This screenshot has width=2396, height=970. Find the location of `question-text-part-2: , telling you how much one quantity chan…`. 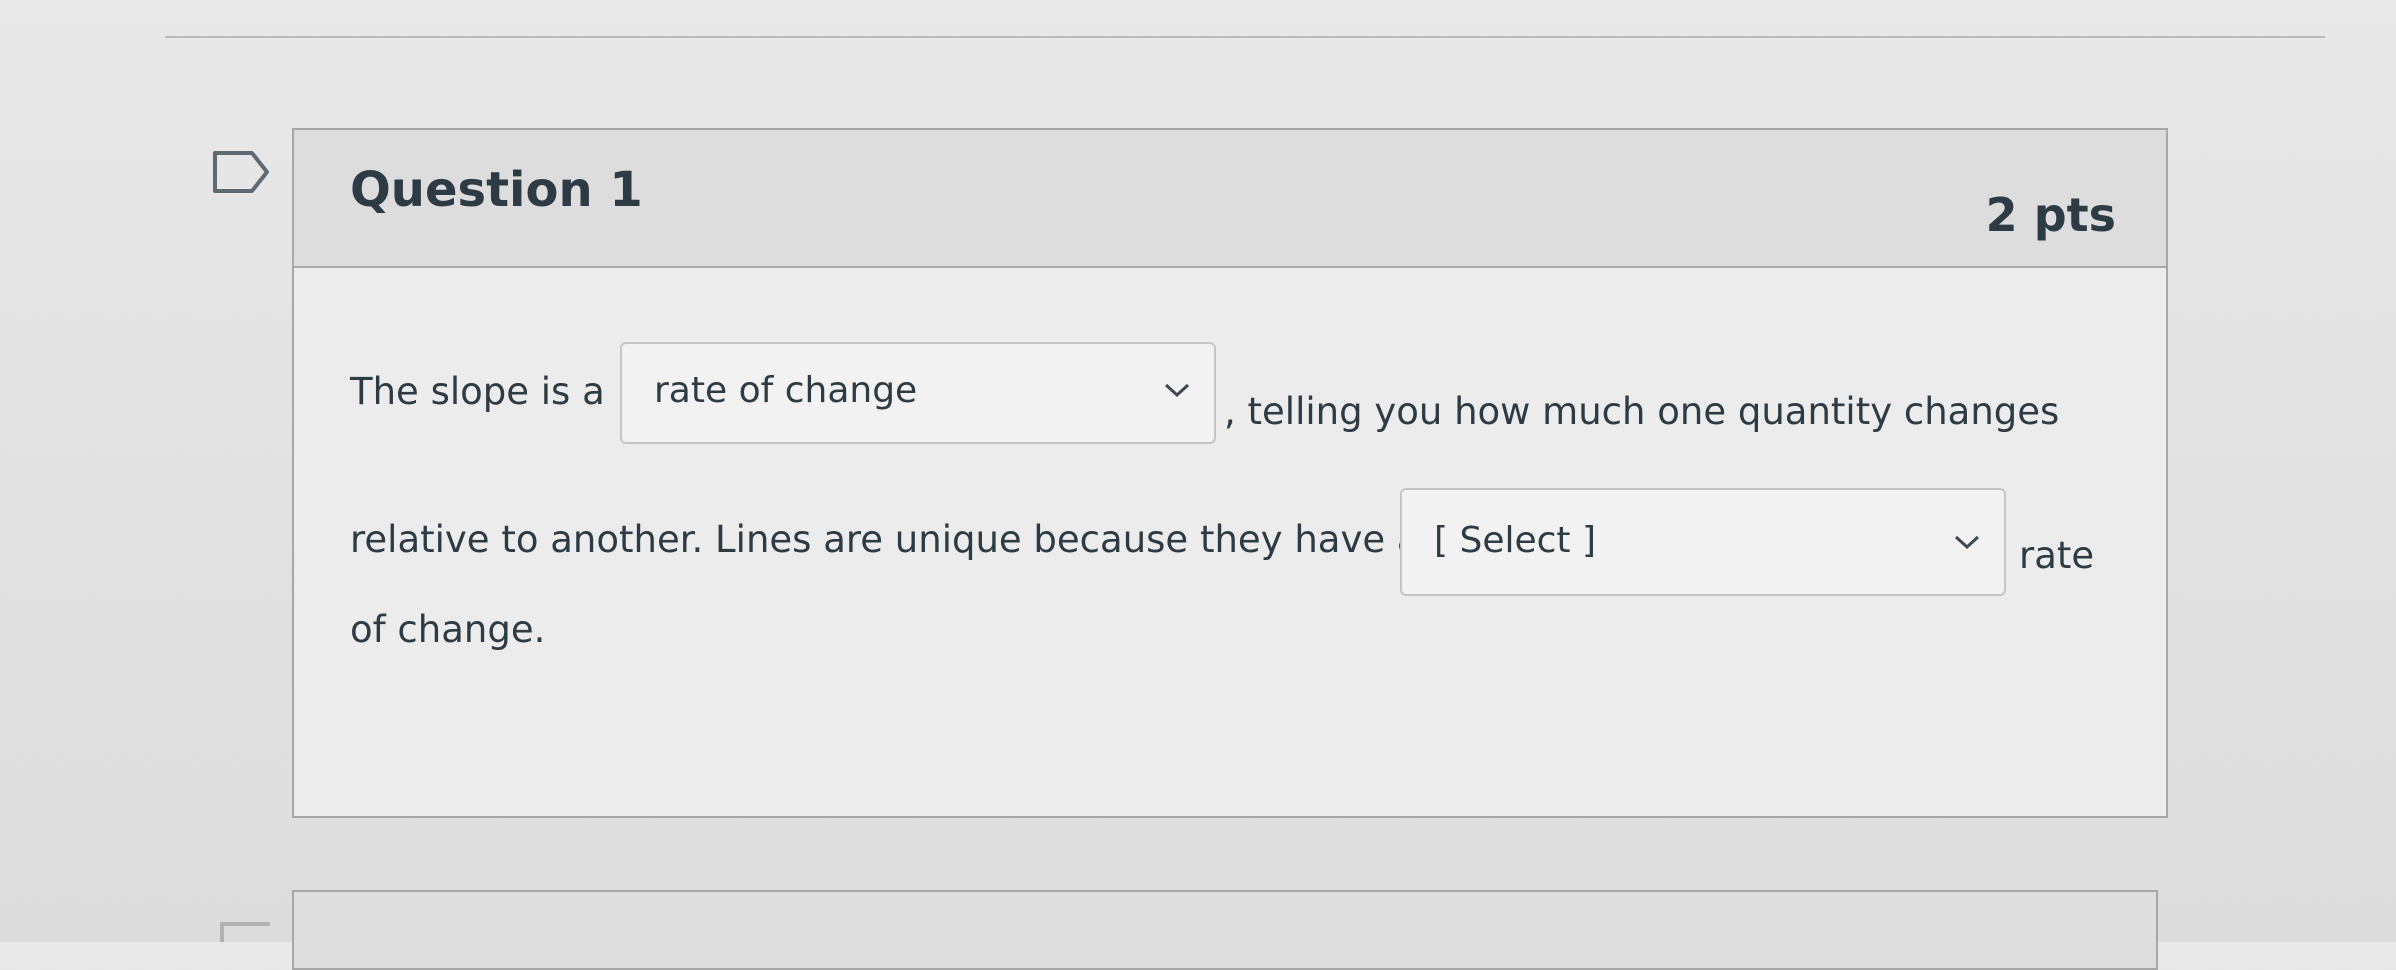

question-text-part-2: , telling you how much one quantity chan… is located at coordinates (1642, 411).